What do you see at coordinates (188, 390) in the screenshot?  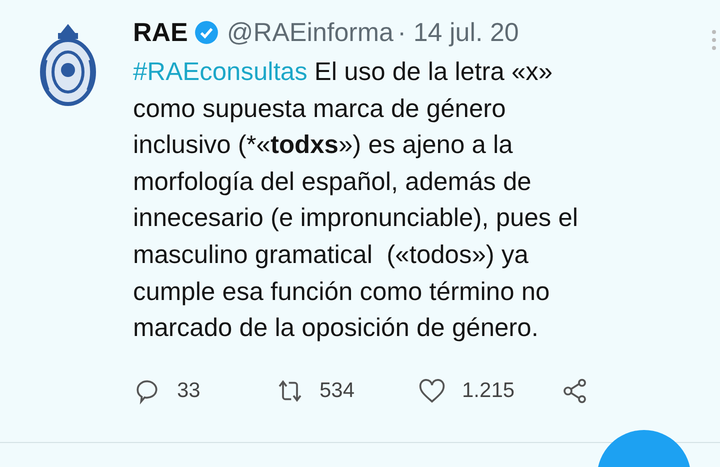 I see `action-count: 33` at bounding box center [188, 390].